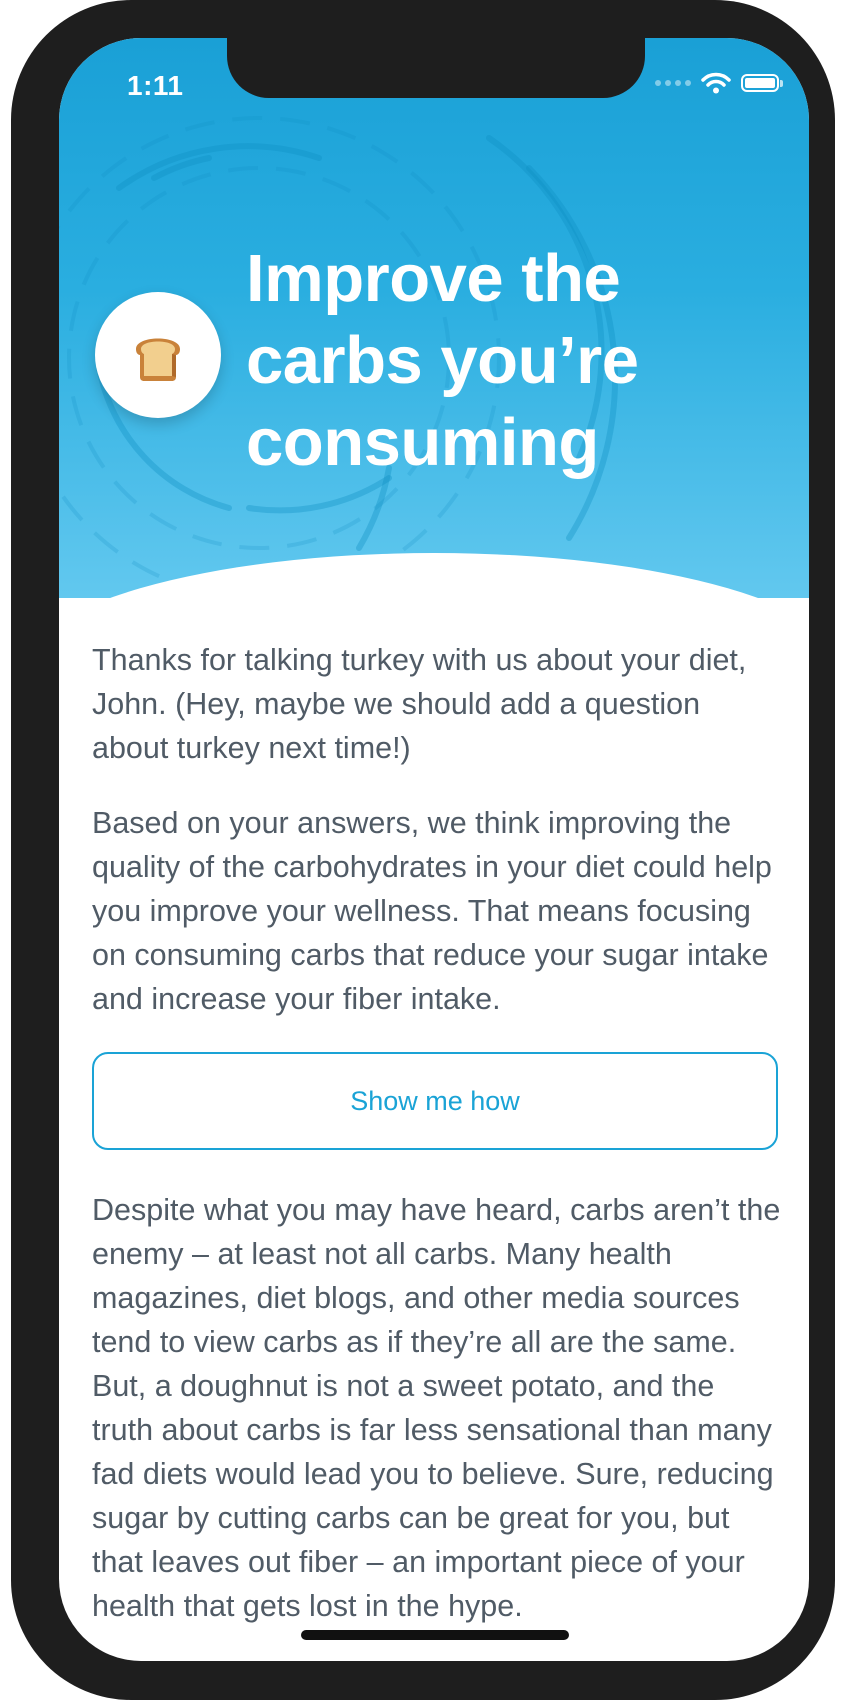 The height and width of the screenshot is (1700, 846). Describe the element at coordinates (18, 272) in the screenshot. I see `mute-switch` at that location.